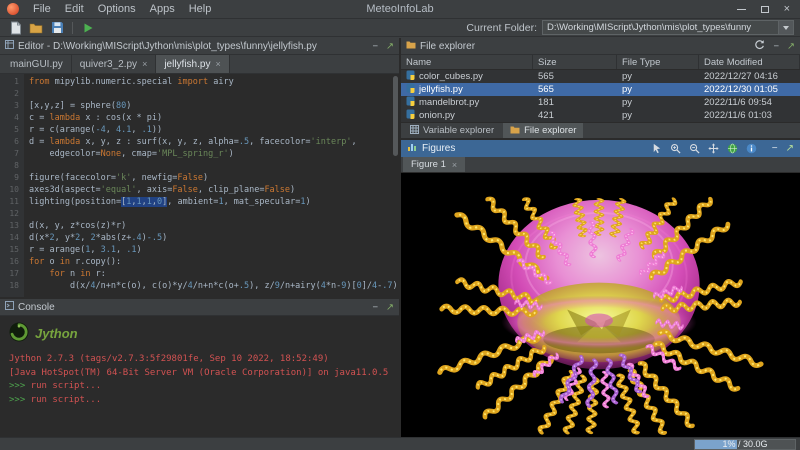 The width and height of the screenshot is (800, 450). What do you see at coordinates (15, 28) in the screenshot?
I see `new-file-button` at bounding box center [15, 28].